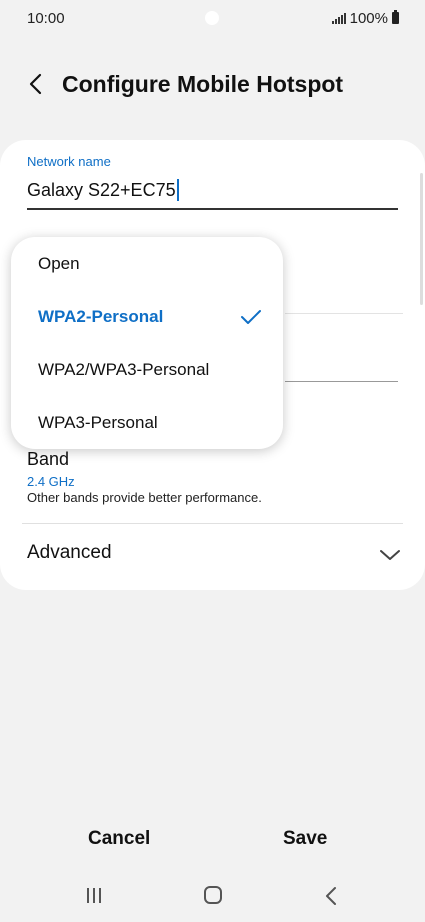  I want to click on option-label: WPA2-Personal, so click(101, 316).